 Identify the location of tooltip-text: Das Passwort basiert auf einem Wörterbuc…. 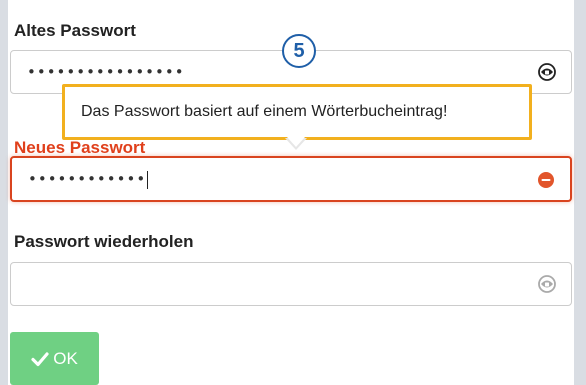
(264, 111).